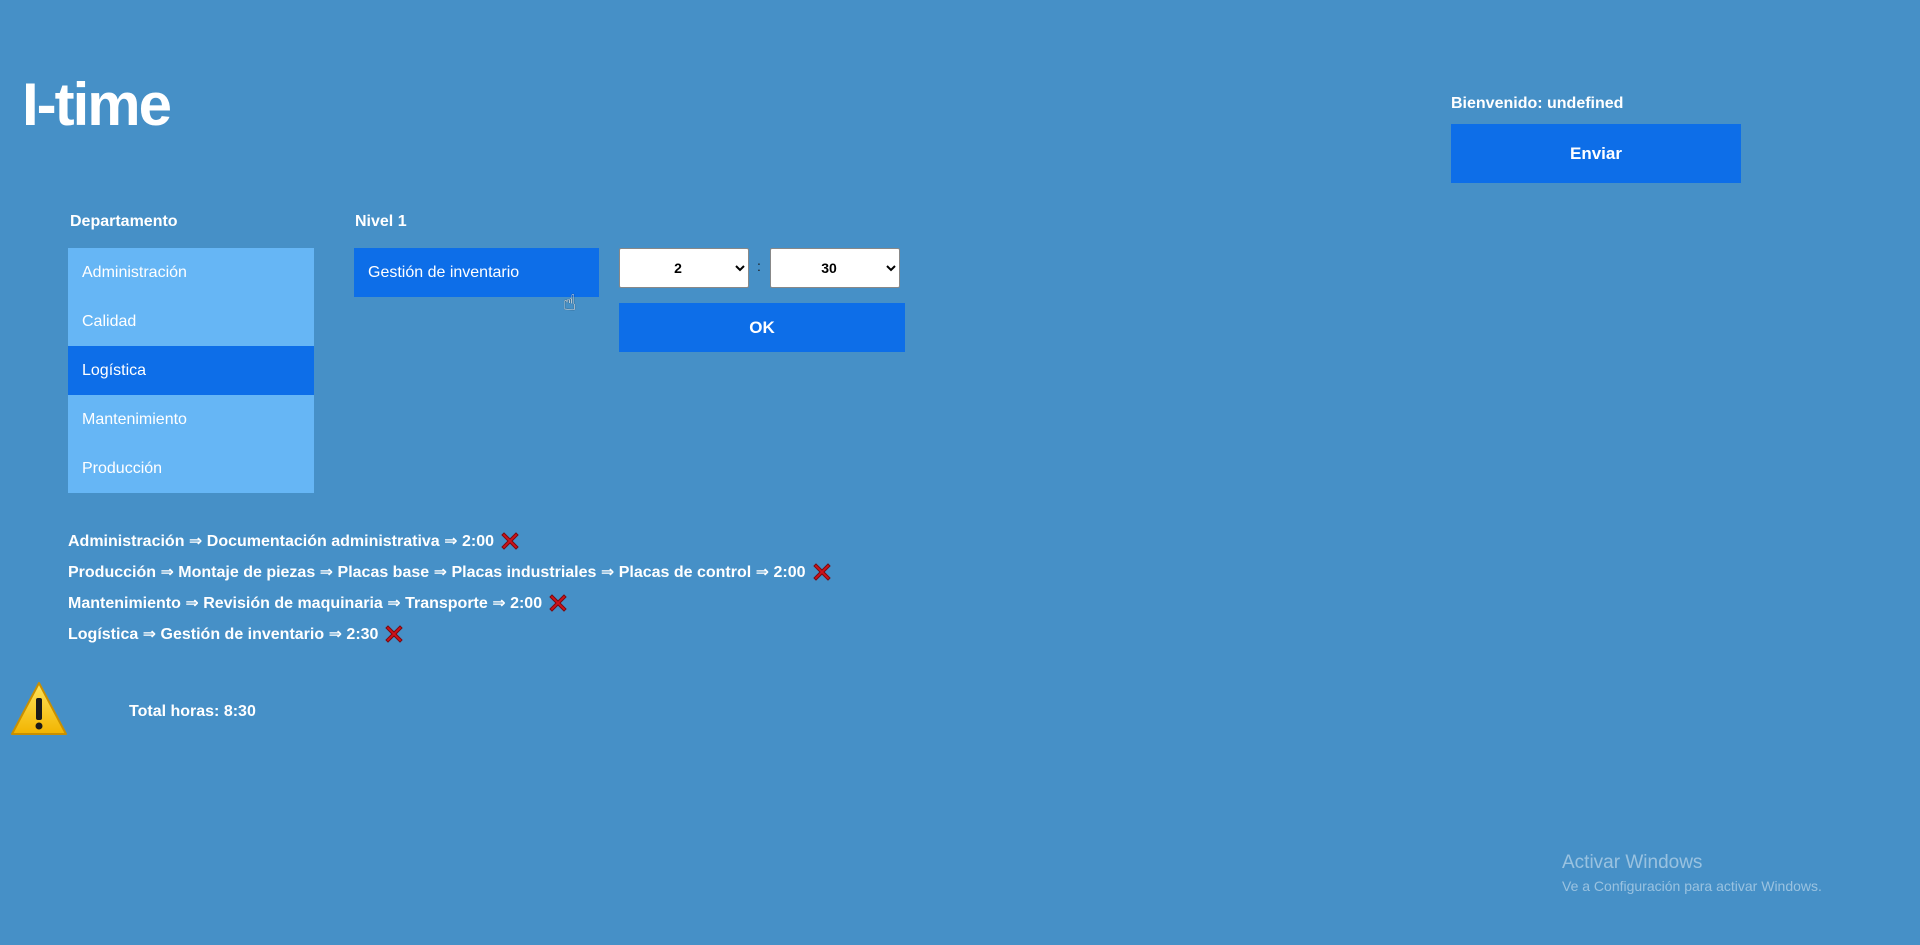 The width and height of the screenshot is (1920, 945). I want to click on department-item-mantenimiento: Mantenimiento, so click(191, 419).